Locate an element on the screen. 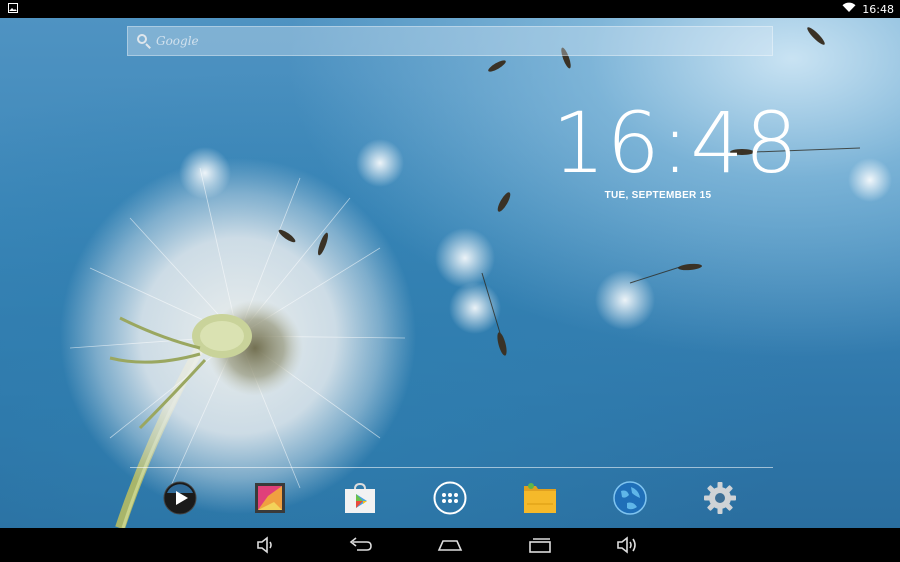 The width and height of the screenshot is (900, 562). image-notification-icon is located at coordinates (13, 8).